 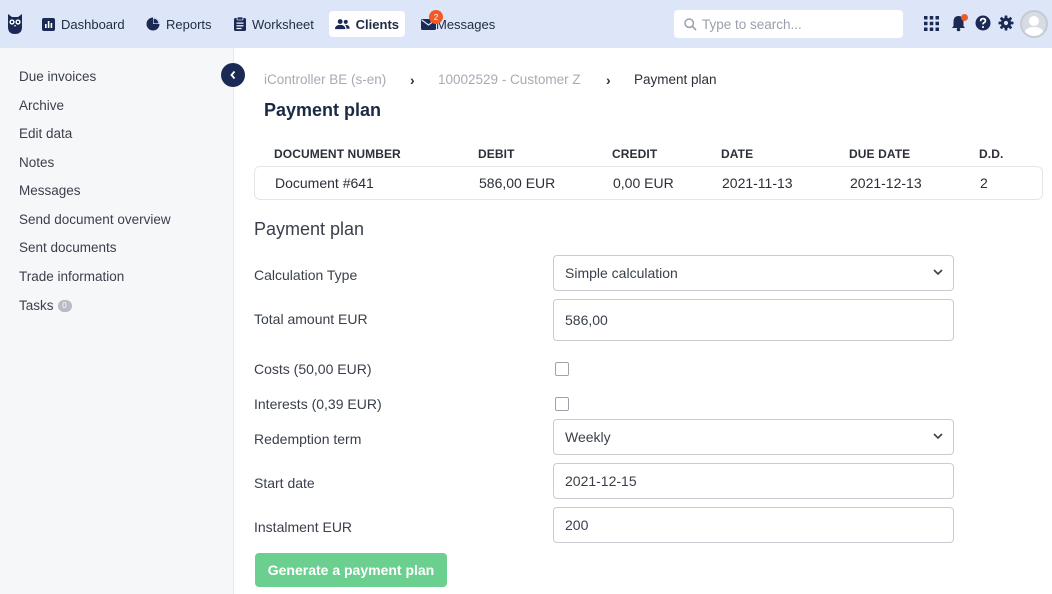 What do you see at coordinates (984, 183) in the screenshot?
I see `cell-dd: 2` at bounding box center [984, 183].